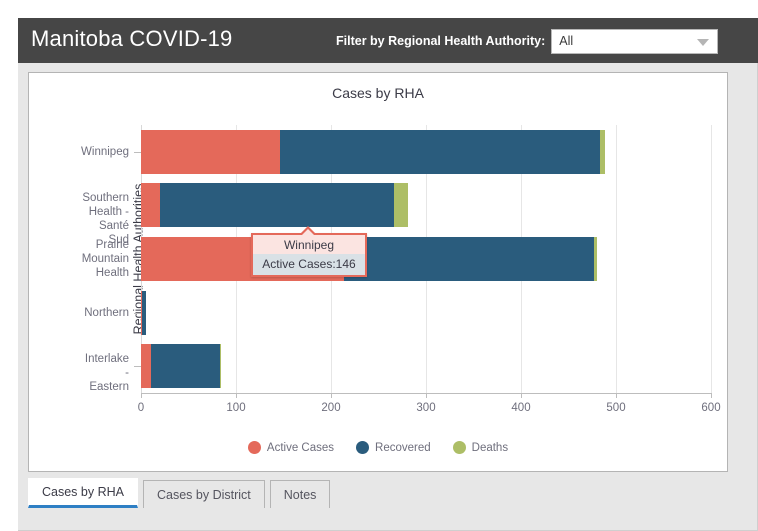 The image size is (758, 531). I want to click on chart-legend: Active Cases Recovered Deaths, so click(378, 447).